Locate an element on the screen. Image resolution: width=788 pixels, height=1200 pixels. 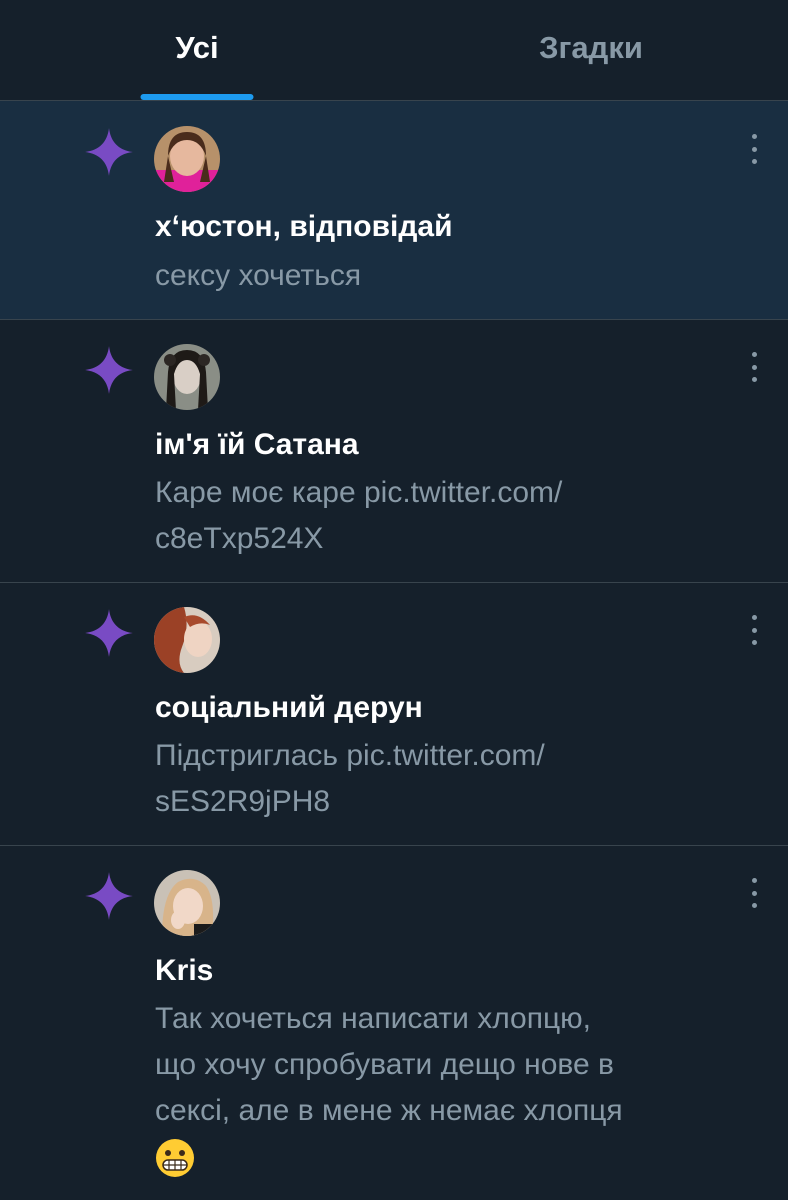
notification-text: Підстриглась pic.twitter.com/ sES2R9jPH8 is located at coordinates (431, 779).